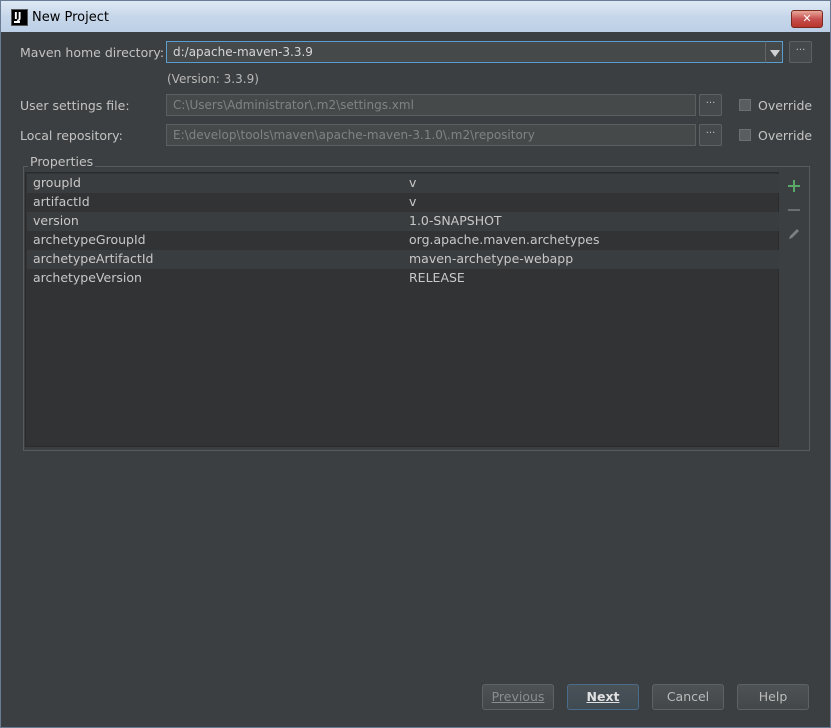 Image resolution: width=831 pixels, height=728 pixels. I want to click on maven-home-combobox: d:/apache-maven-3.3.9, so click(466, 52).